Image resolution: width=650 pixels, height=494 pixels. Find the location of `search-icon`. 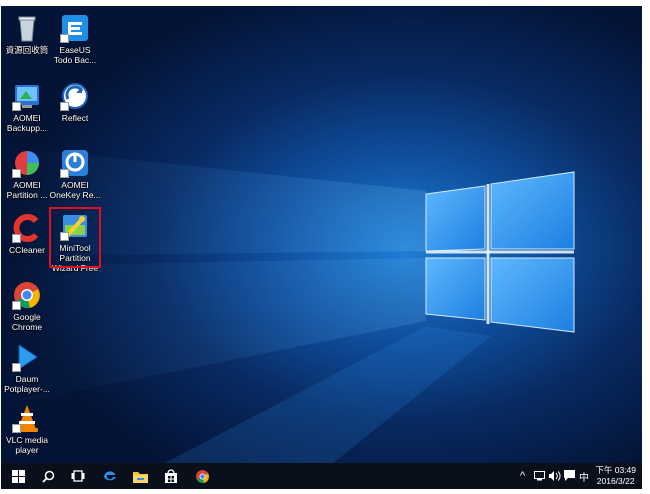

search-icon is located at coordinates (47, 476).